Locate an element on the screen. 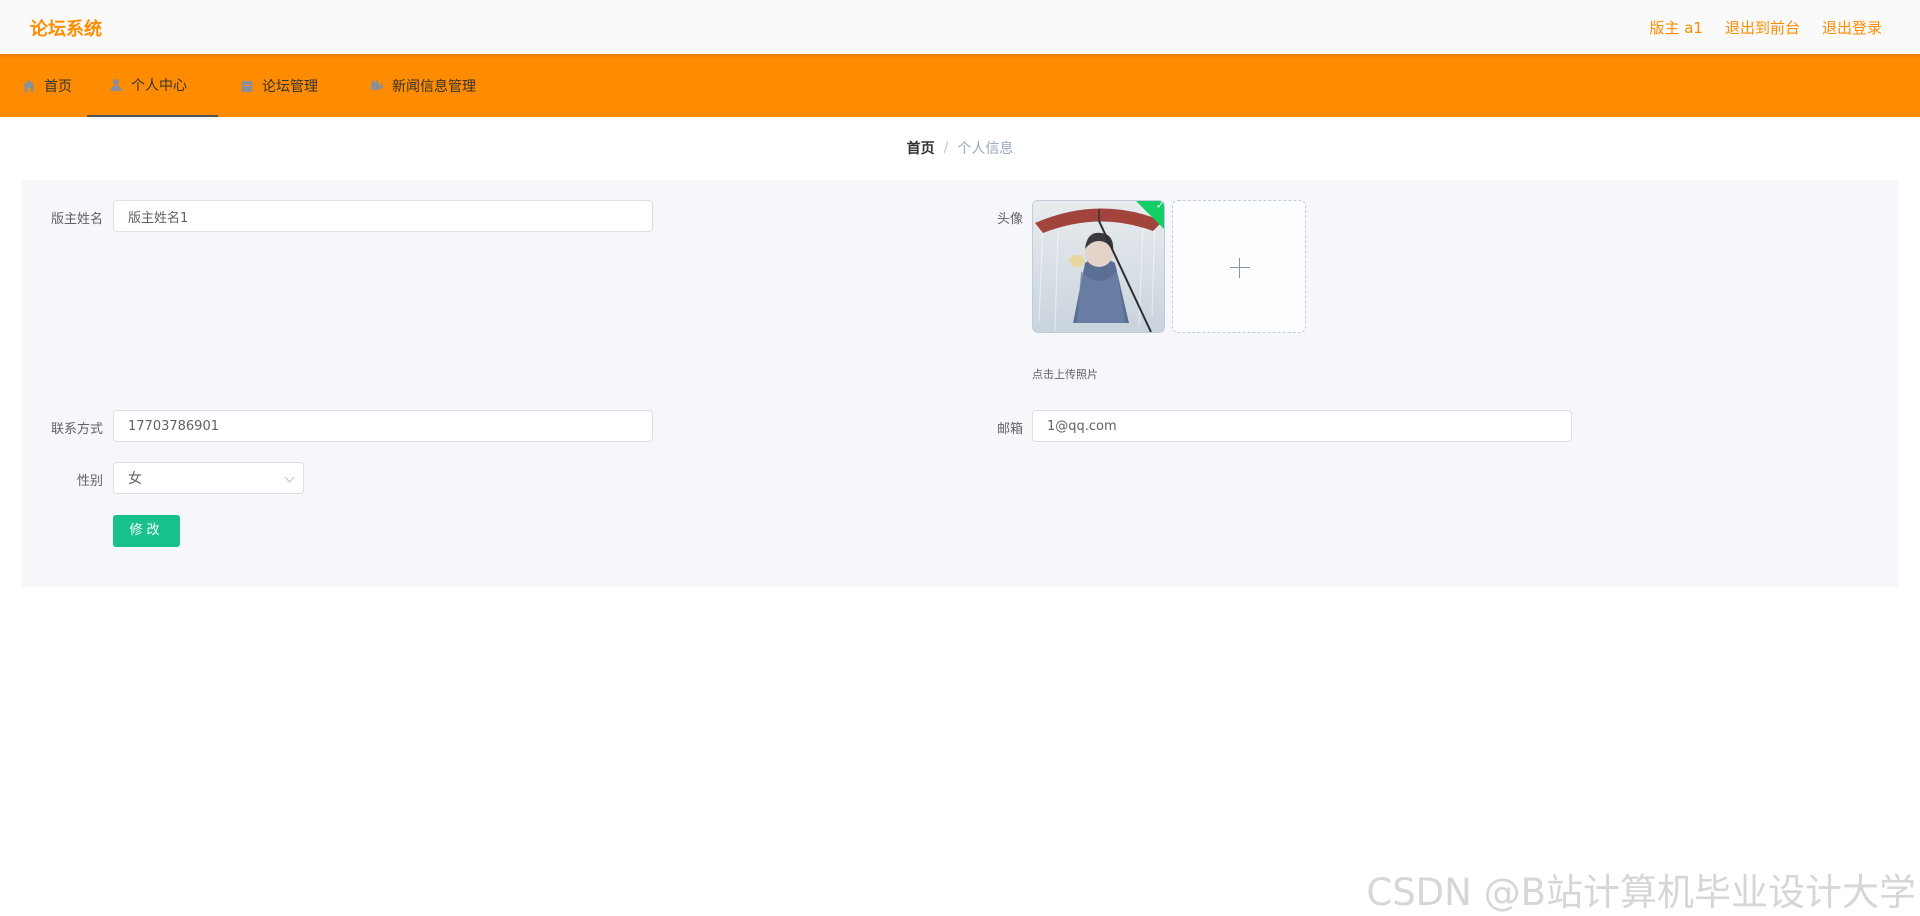 This screenshot has width=1920, height=916. plus-icon is located at coordinates (1240, 267).